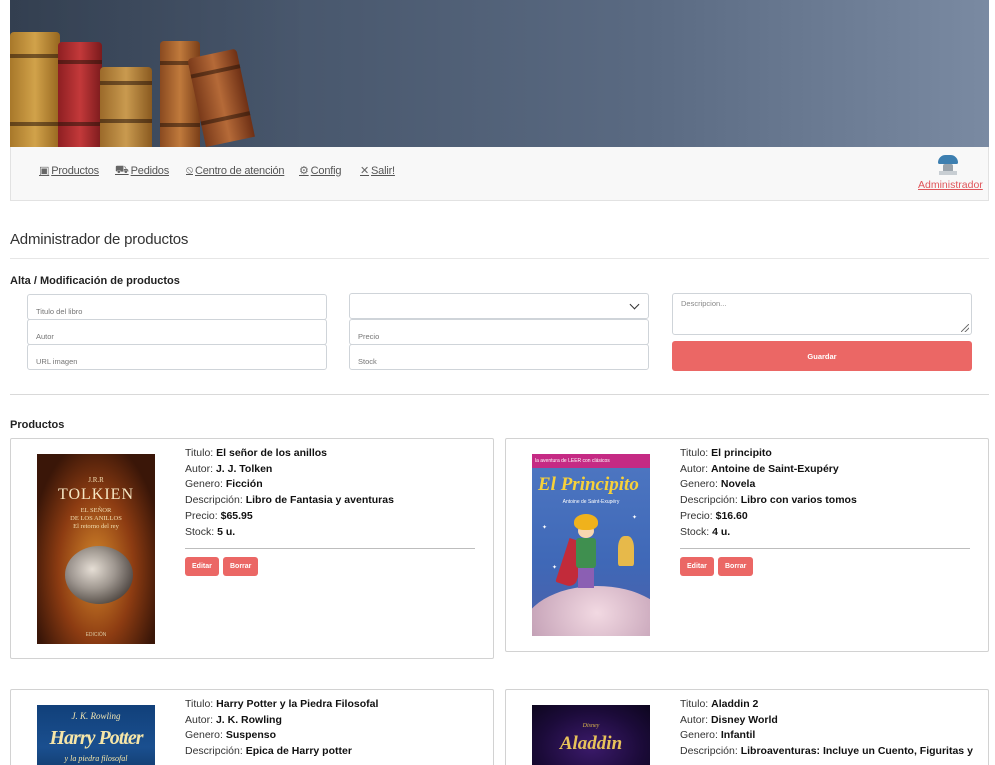 This screenshot has width=995, height=765. I want to click on product-author: Antoine de Saint-Exupéry, so click(774, 468).